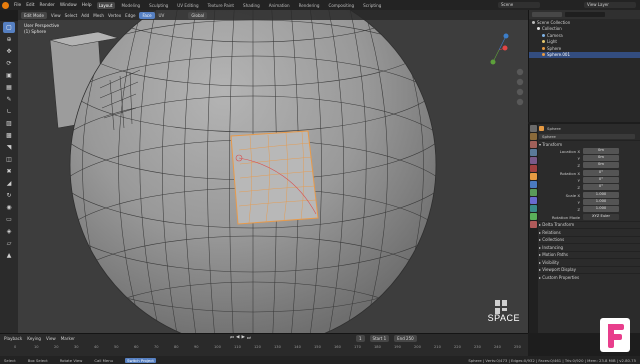  I want to click on vp-menu-vertex: Vertex, so click(114, 15).